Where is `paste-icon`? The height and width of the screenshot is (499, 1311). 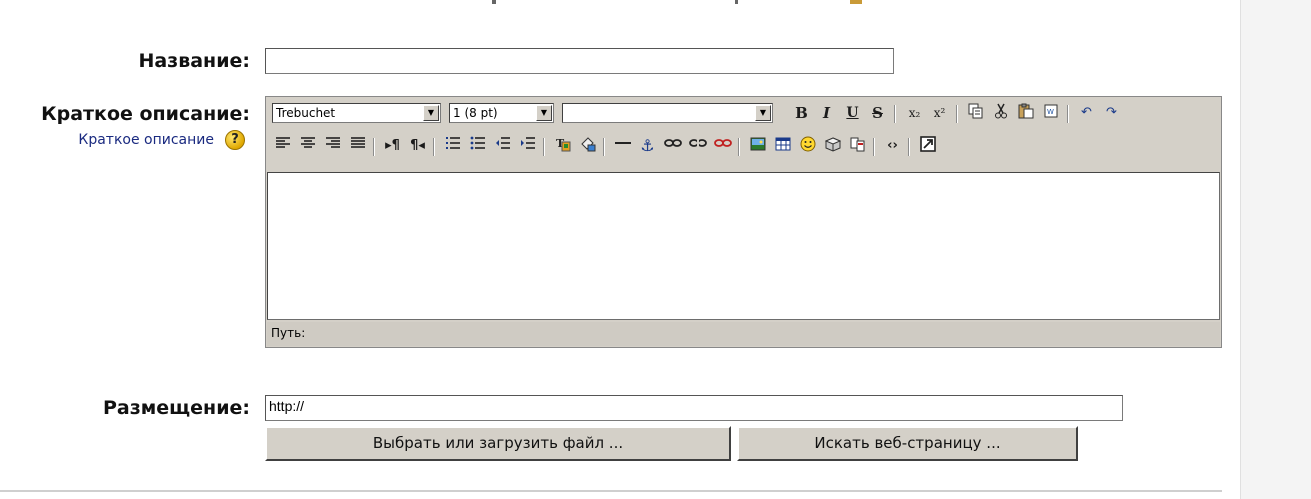 paste-icon is located at coordinates (1025, 113).